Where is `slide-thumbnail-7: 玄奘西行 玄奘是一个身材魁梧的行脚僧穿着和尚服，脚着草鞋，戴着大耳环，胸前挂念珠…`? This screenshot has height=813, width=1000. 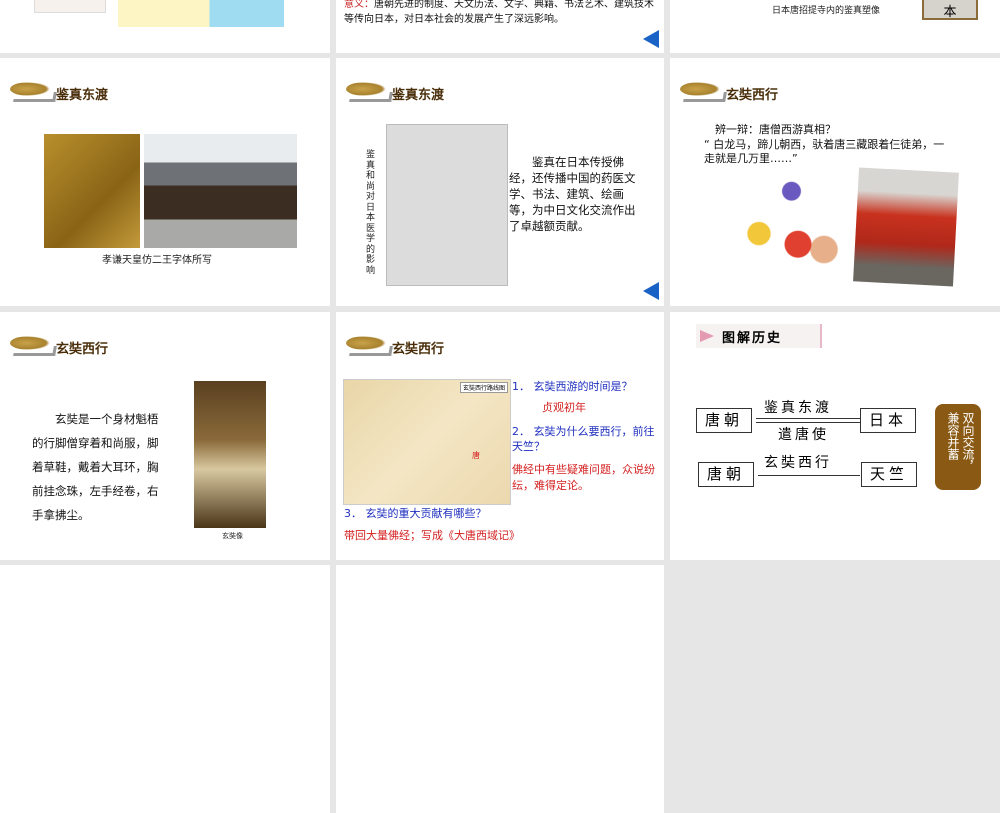 slide-thumbnail-7: 玄奘西行 玄奘是一个身材魁梧的行脚僧穿着和尚服，脚着草鞋，戴着大耳环，胸前挂念珠… is located at coordinates (165, 436).